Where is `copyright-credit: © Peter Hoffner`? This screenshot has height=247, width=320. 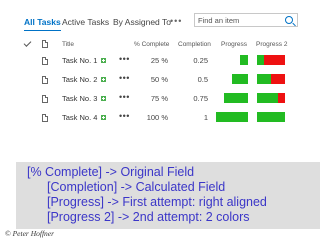
copyright-credit: © Peter Hoffner is located at coordinates (30, 233).